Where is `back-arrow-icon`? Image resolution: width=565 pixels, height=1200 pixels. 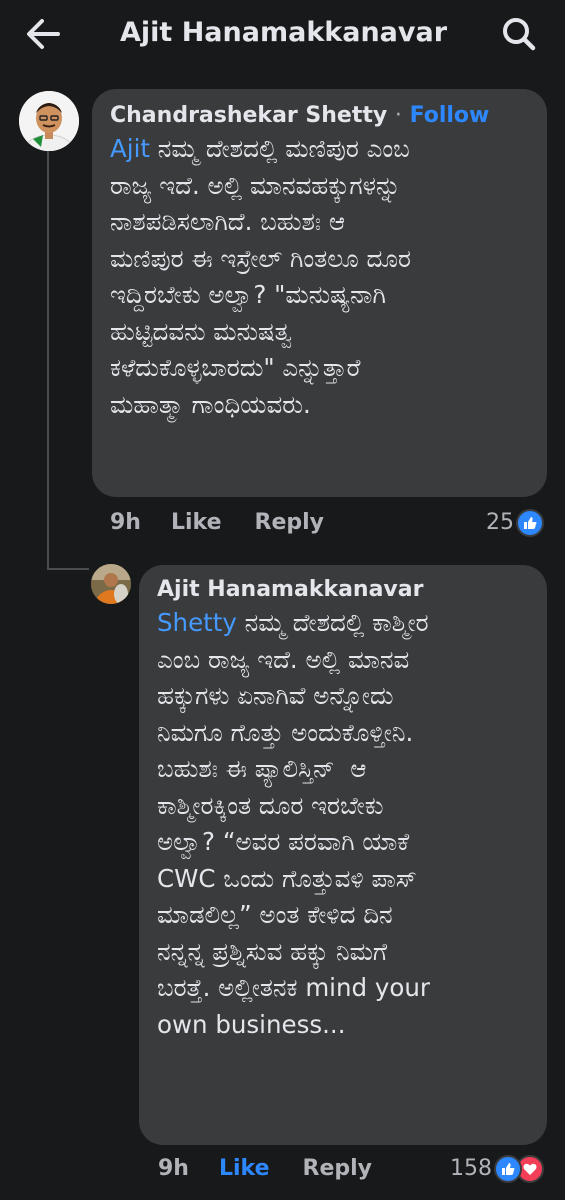 back-arrow-icon is located at coordinates (43, 34).